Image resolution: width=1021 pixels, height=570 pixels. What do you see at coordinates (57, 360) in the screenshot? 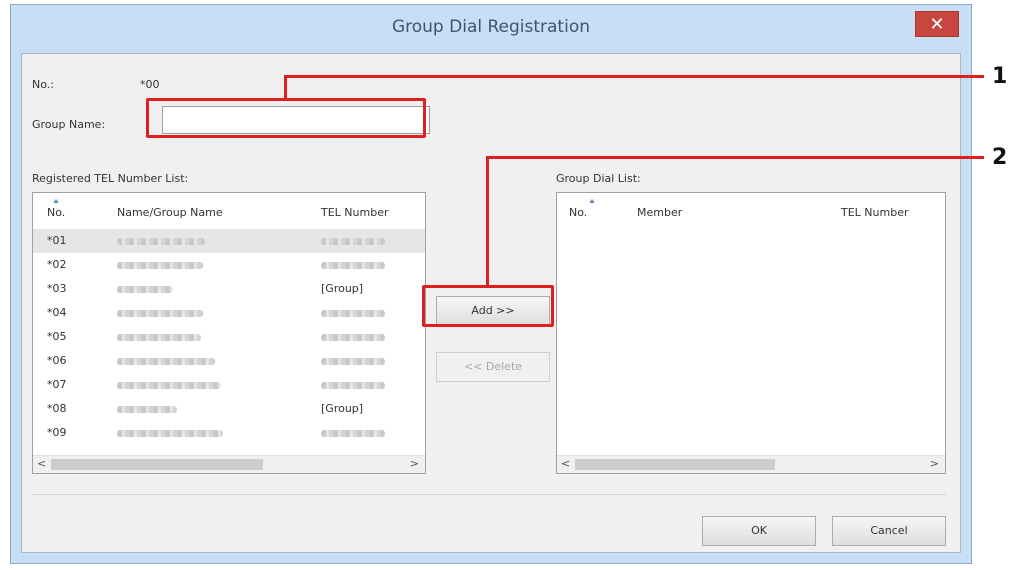
I see `list-item-number: *06` at bounding box center [57, 360].